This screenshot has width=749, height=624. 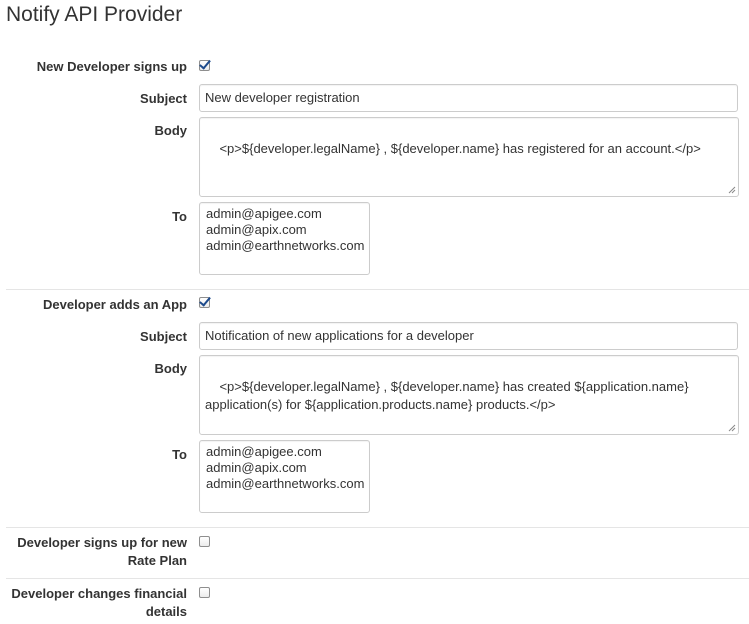 I want to click on notification-label: Developer changes financial details, so click(x=99, y=602).